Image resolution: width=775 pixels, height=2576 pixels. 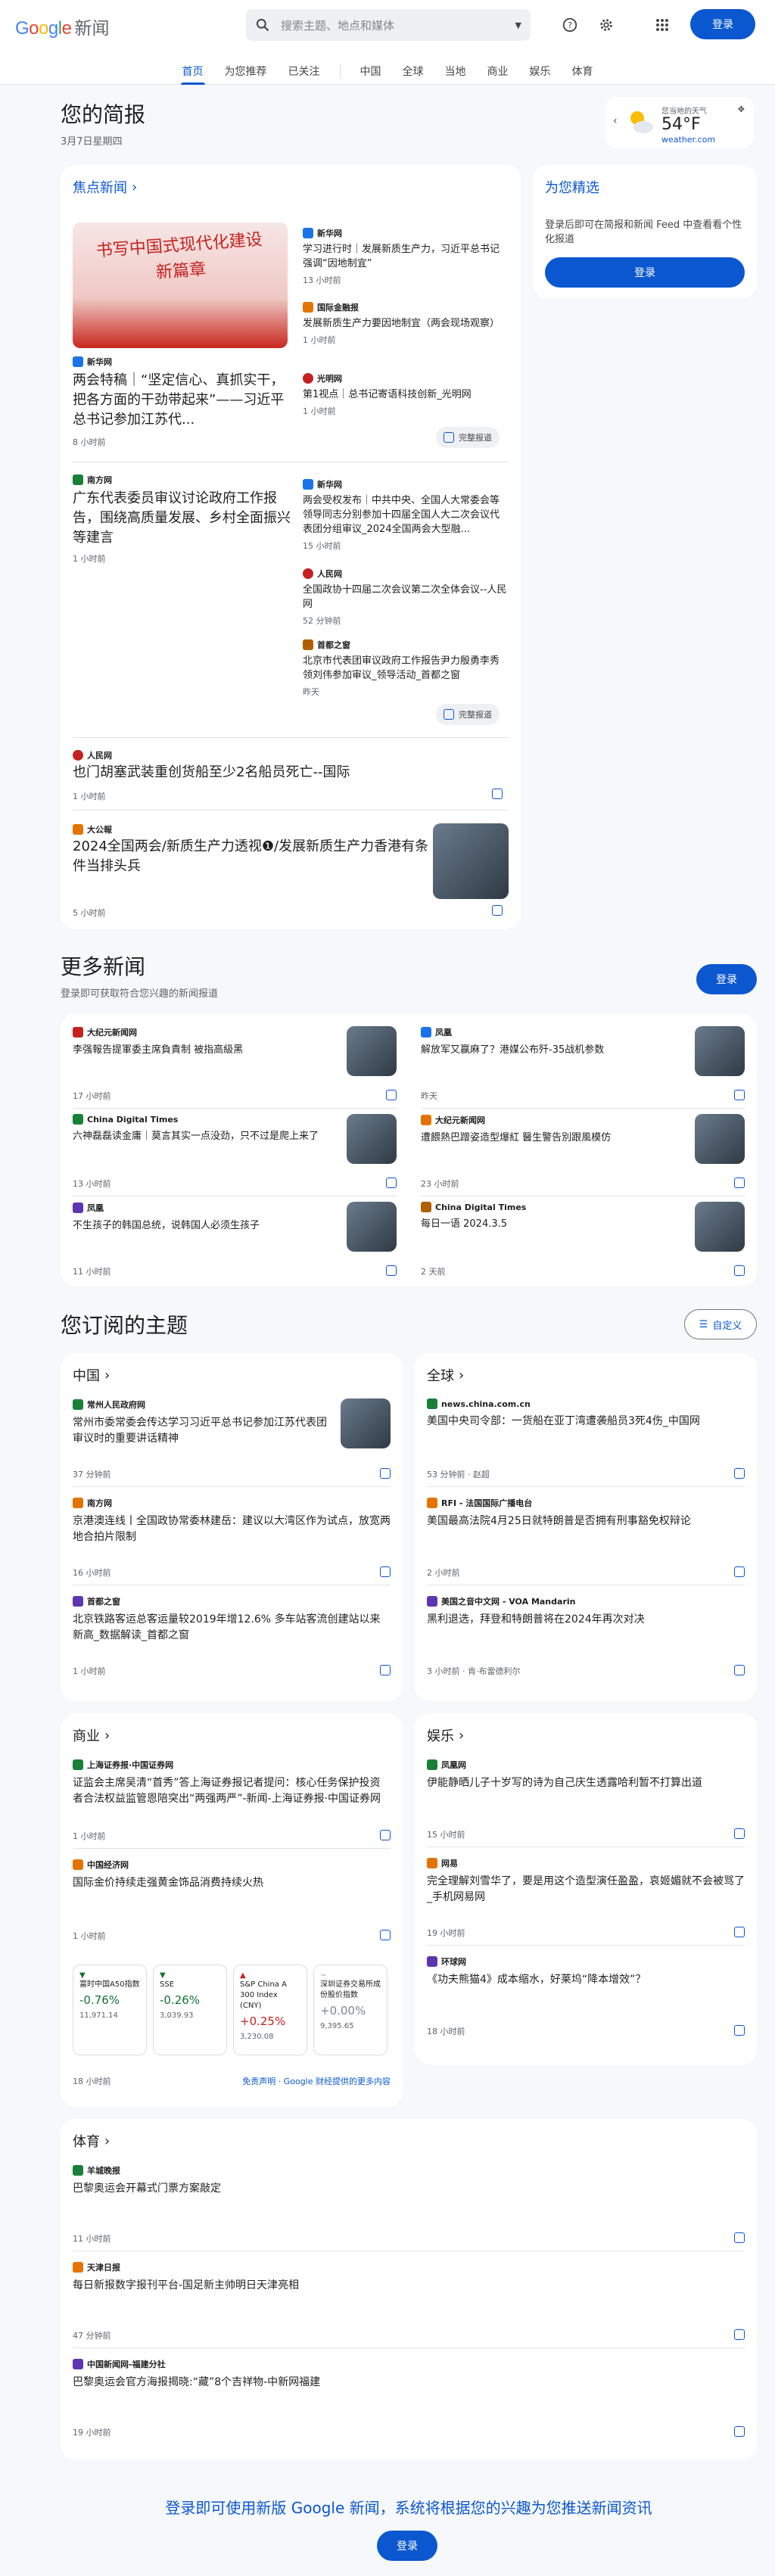 I want to click on list-item: 中国新闻网-福建分社 巴黎奥运会官方海报揭晓:“藏”8个吉祥物-中新网福建, so click(x=409, y=2374).